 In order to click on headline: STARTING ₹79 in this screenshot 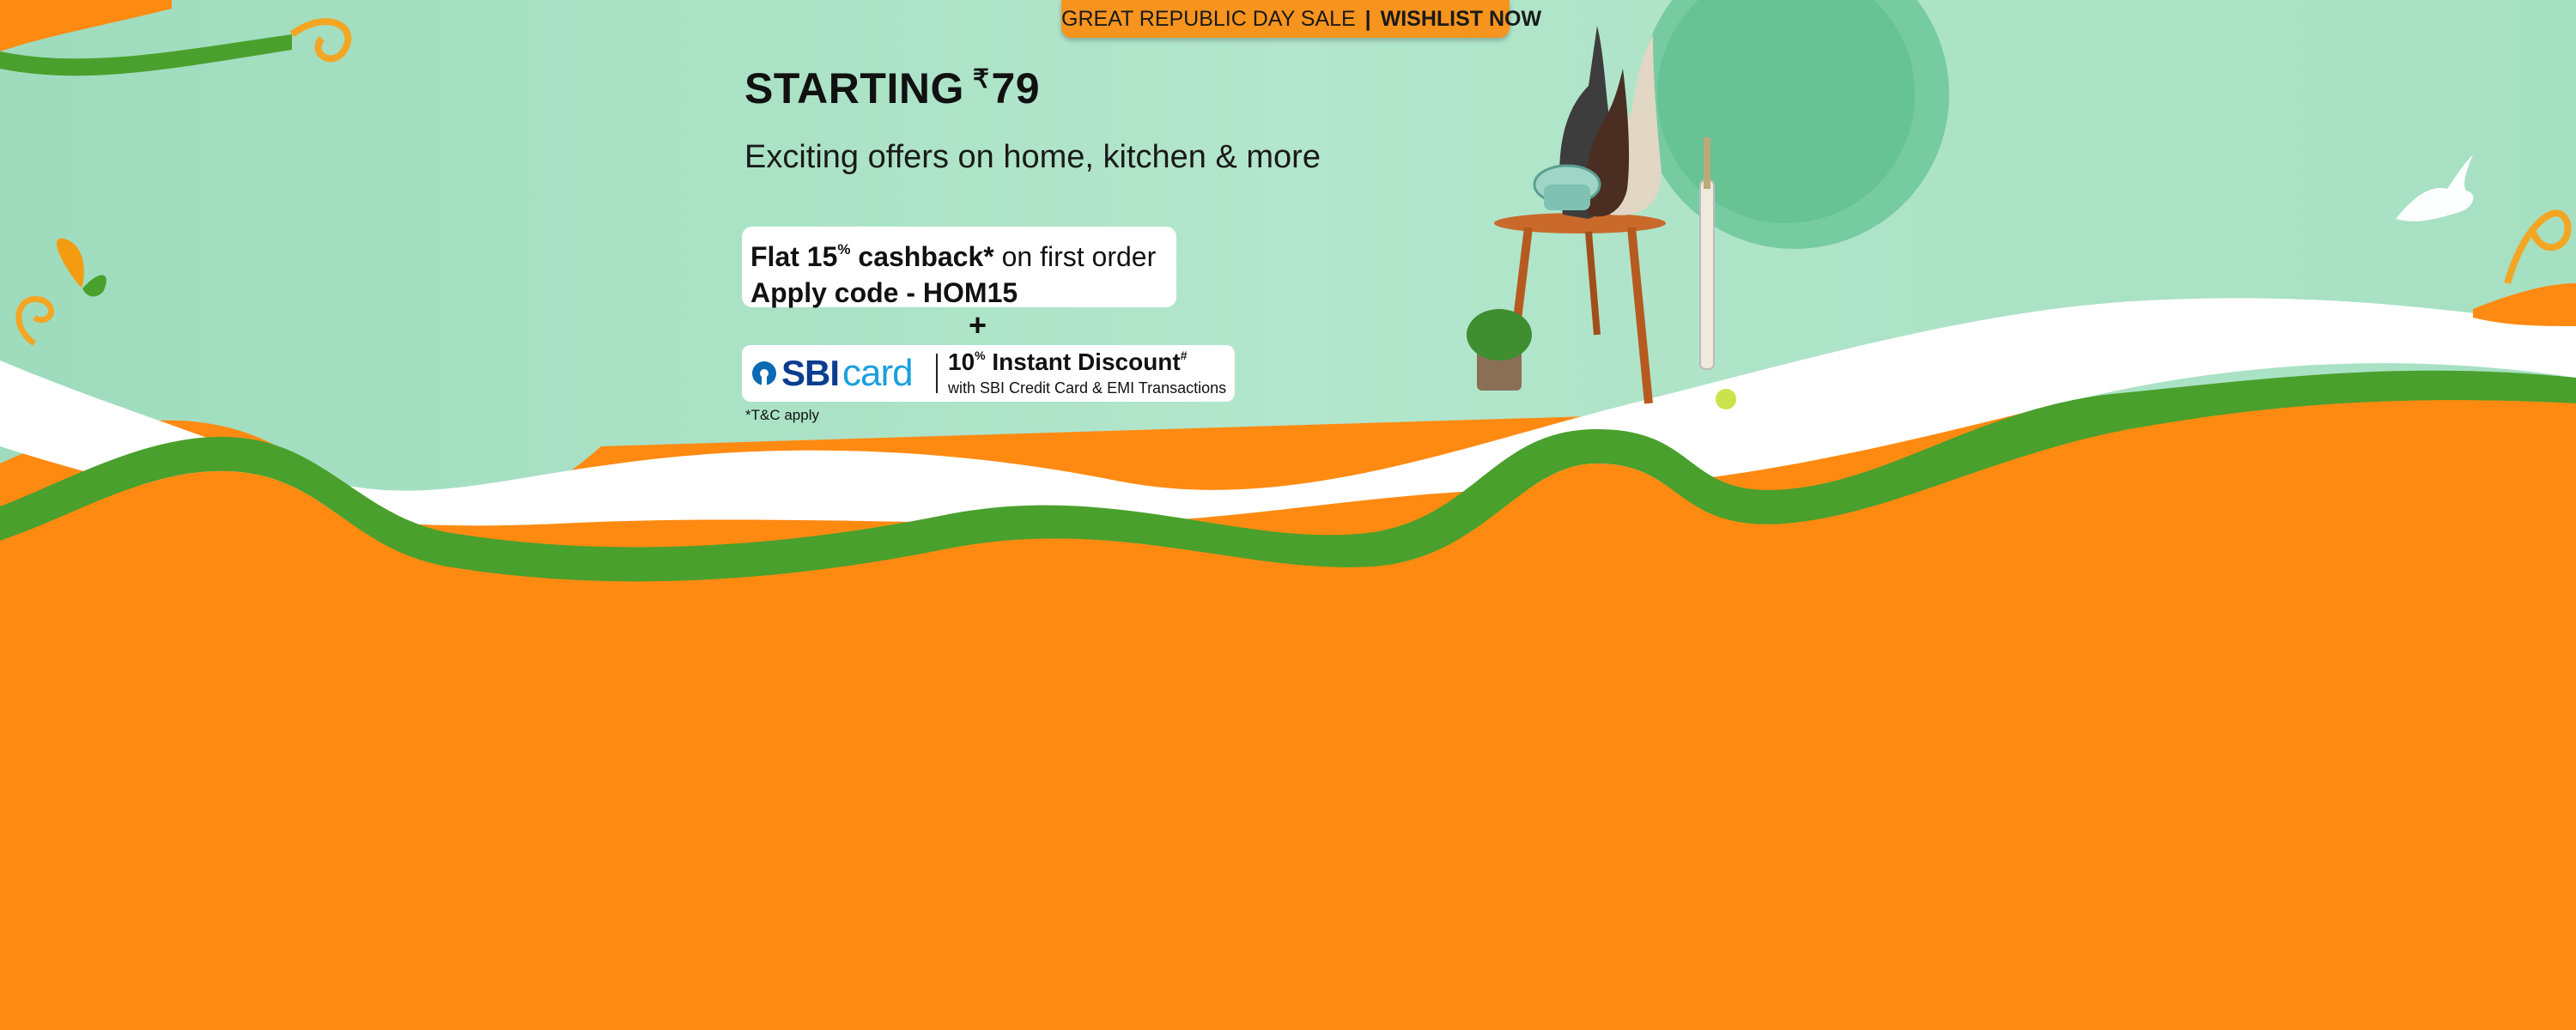, I will do `click(892, 88)`.